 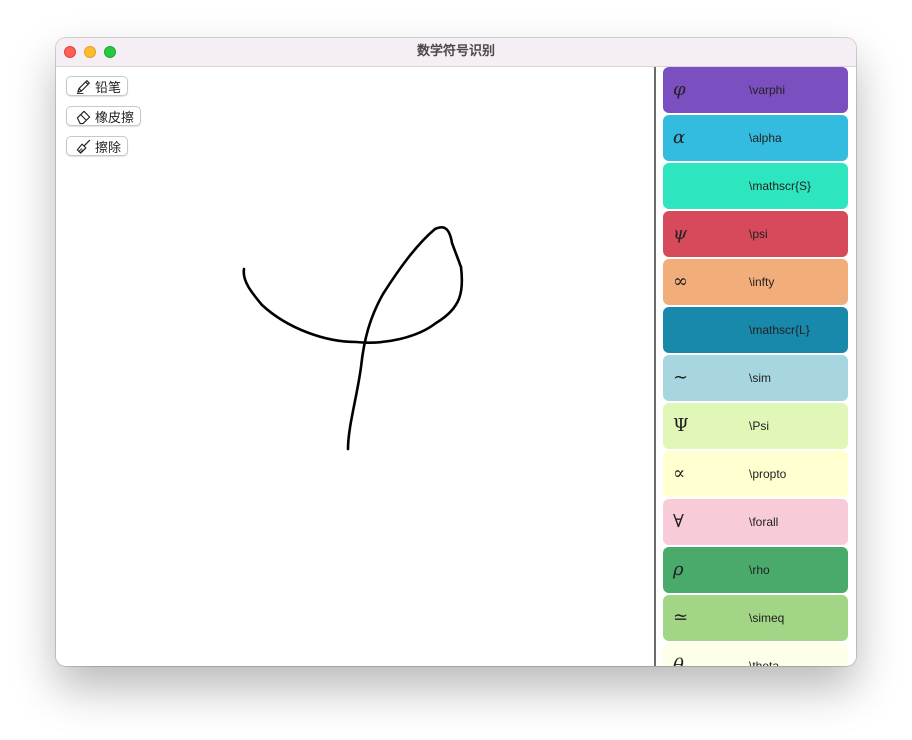 What do you see at coordinates (764, 662) in the screenshot?
I see `result-latex: \theta` at bounding box center [764, 662].